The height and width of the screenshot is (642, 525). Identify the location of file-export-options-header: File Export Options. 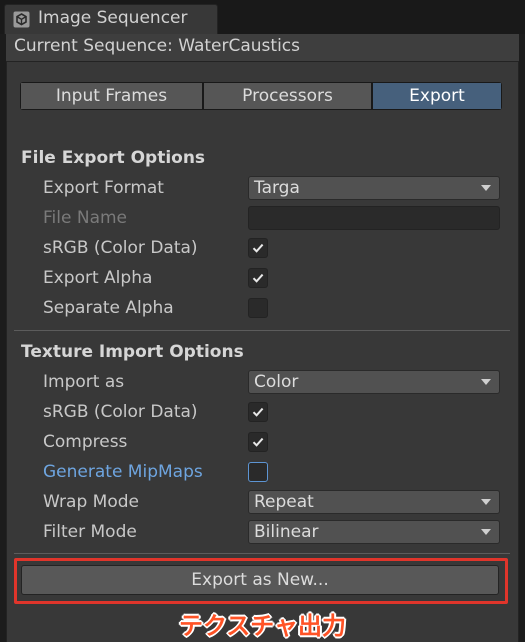
(113, 158).